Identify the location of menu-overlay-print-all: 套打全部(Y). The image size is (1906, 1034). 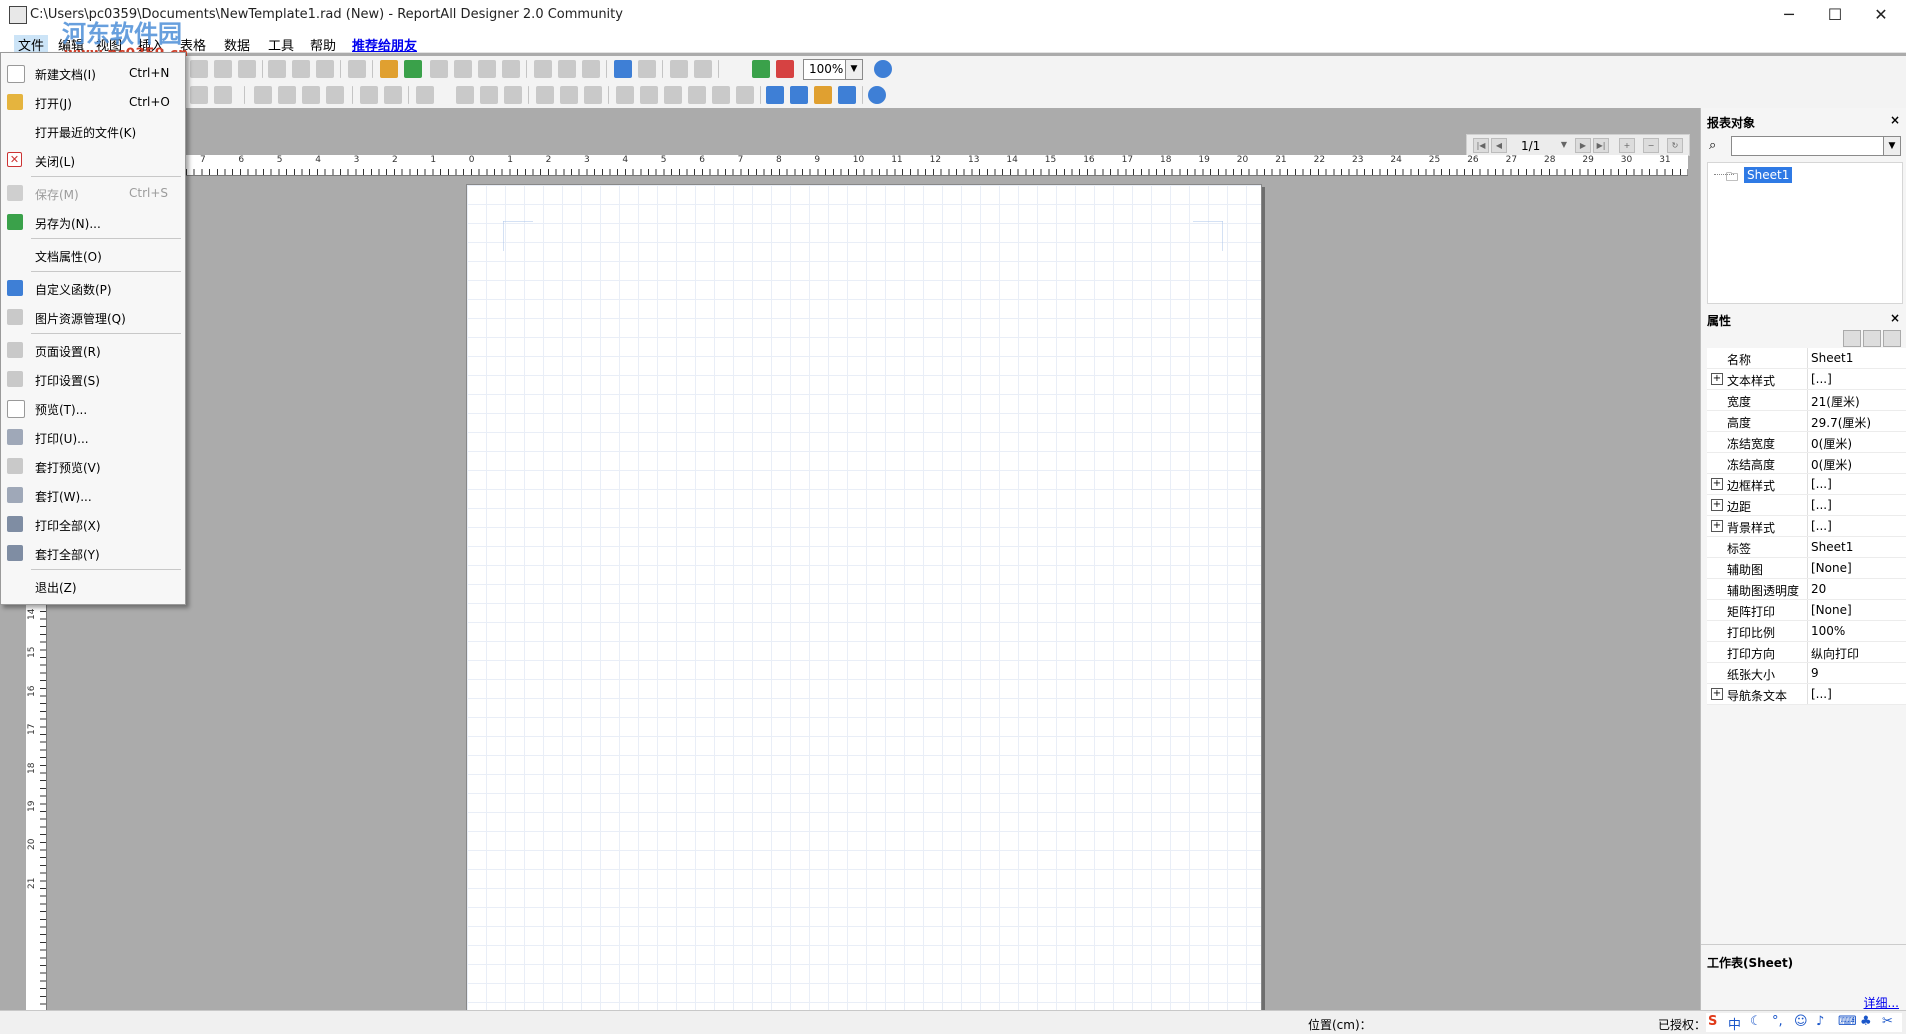
(93, 553).